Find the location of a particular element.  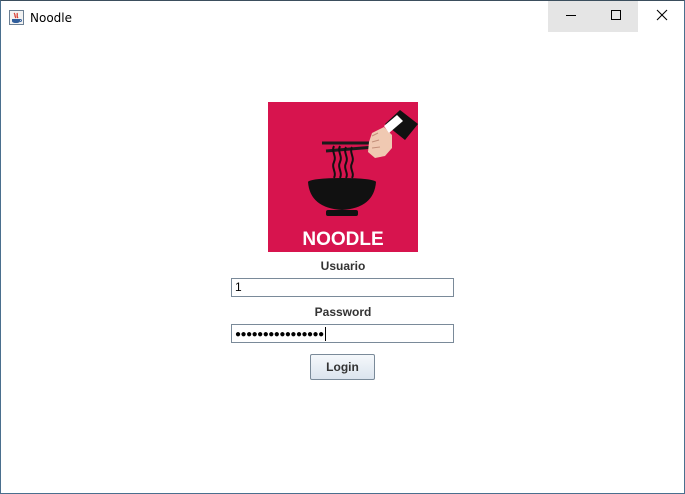

username-label: Usuario is located at coordinates (343, 266).